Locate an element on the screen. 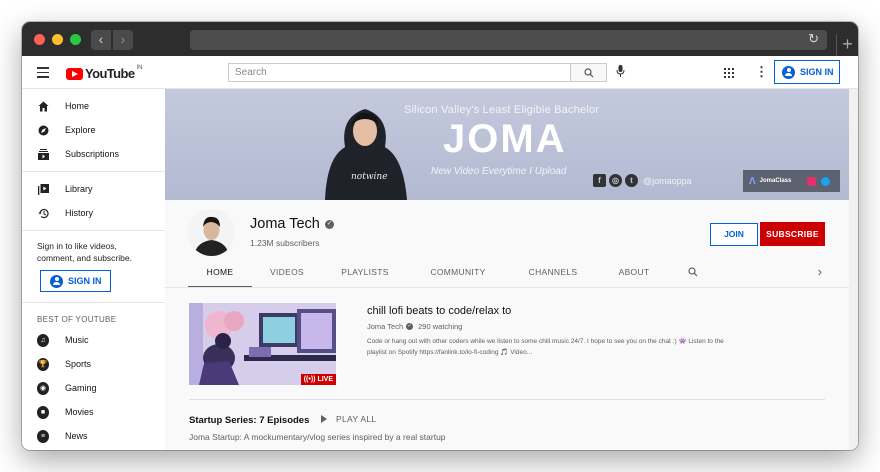 Image resolution: width=880 pixels, height=472 pixels. video-channel-name: Joma Tech is located at coordinates (385, 326).